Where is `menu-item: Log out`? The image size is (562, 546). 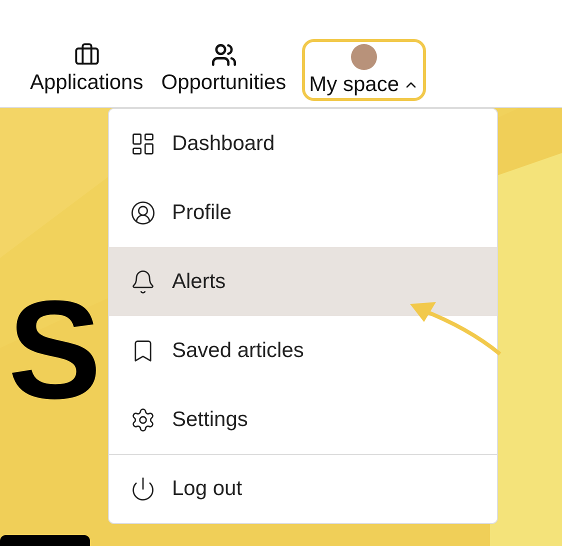 menu-item: Log out is located at coordinates (303, 488).